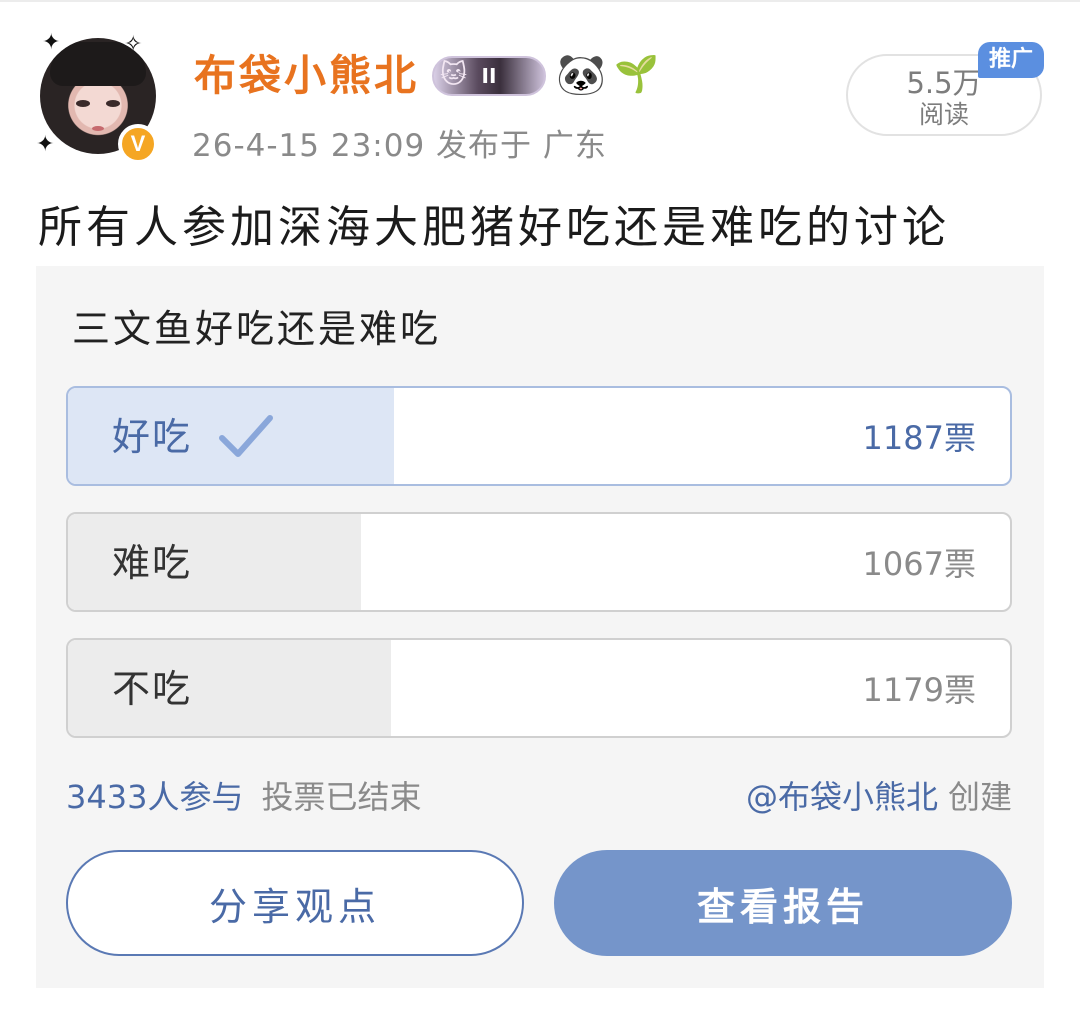 The image size is (1080, 1028). What do you see at coordinates (494, 227) in the screenshot?
I see `post-title: 所有人参加深海大肥猪好吃还是难吃的讨论` at bounding box center [494, 227].